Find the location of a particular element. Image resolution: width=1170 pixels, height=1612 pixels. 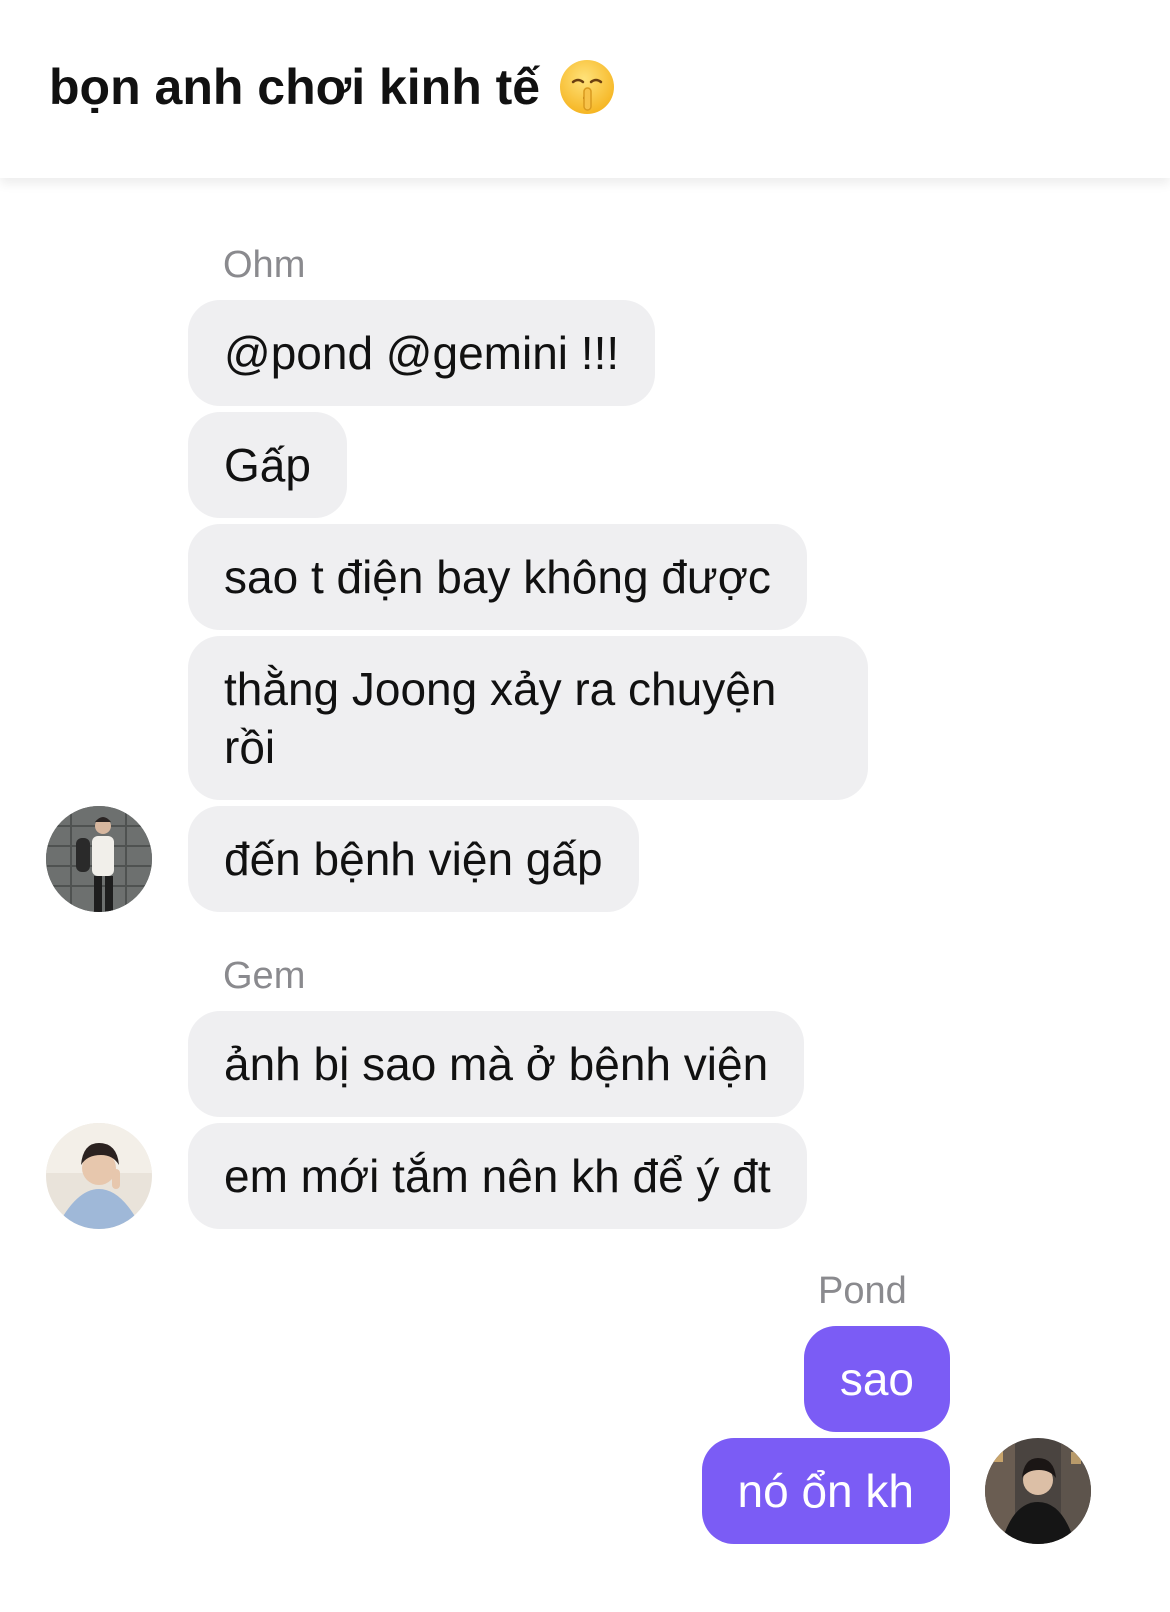

sender-name: Gem is located at coordinates (264, 976).